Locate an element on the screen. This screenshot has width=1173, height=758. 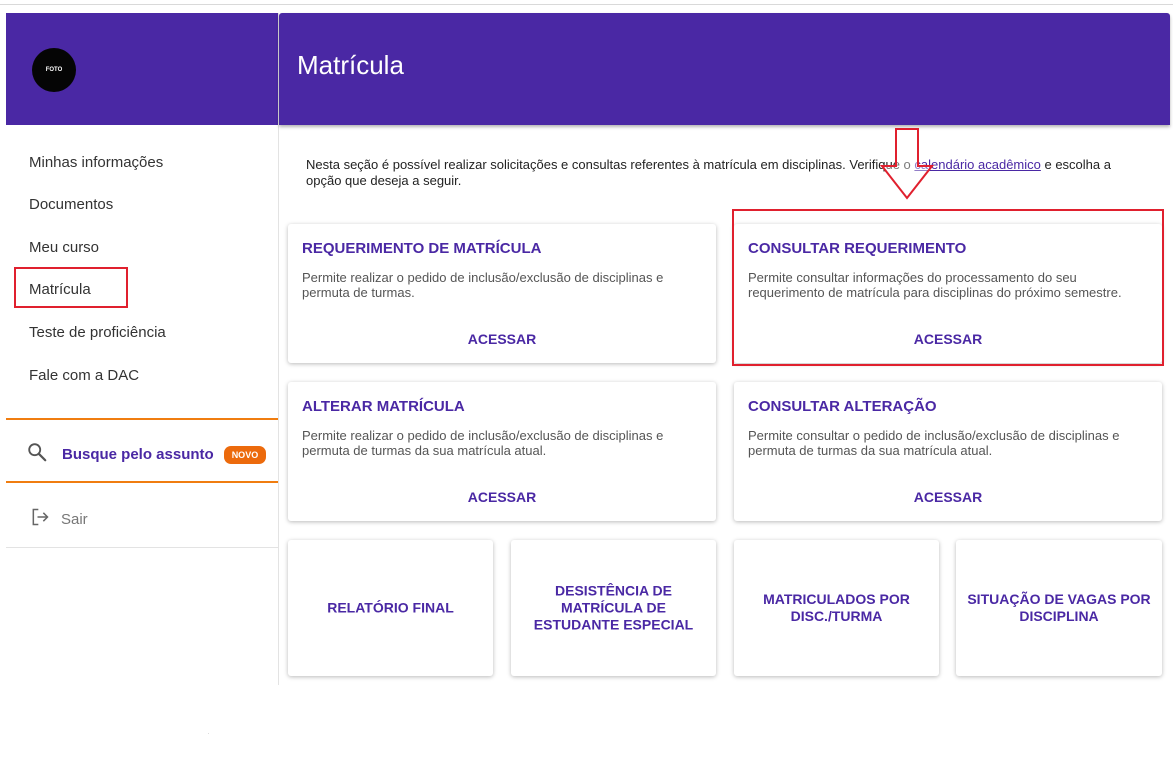
new-badge: NOVO is located at coordinates (245, 454).